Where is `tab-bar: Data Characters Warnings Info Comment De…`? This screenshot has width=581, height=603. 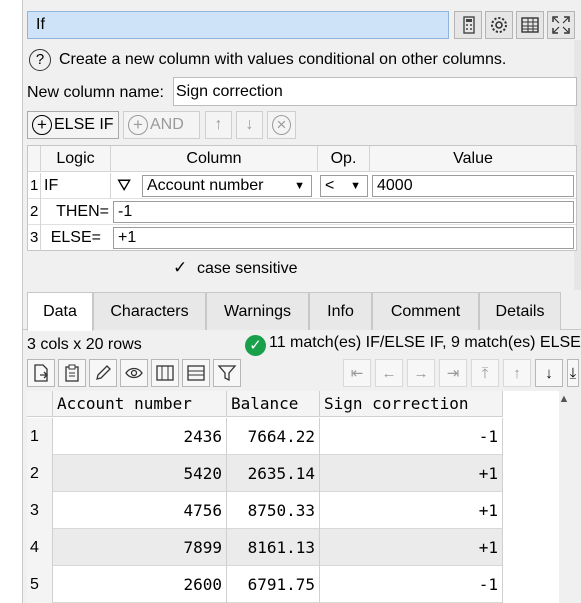
tab-bar: Data Characters Warnings Info Comment De… is located at coordinates (302, 311).